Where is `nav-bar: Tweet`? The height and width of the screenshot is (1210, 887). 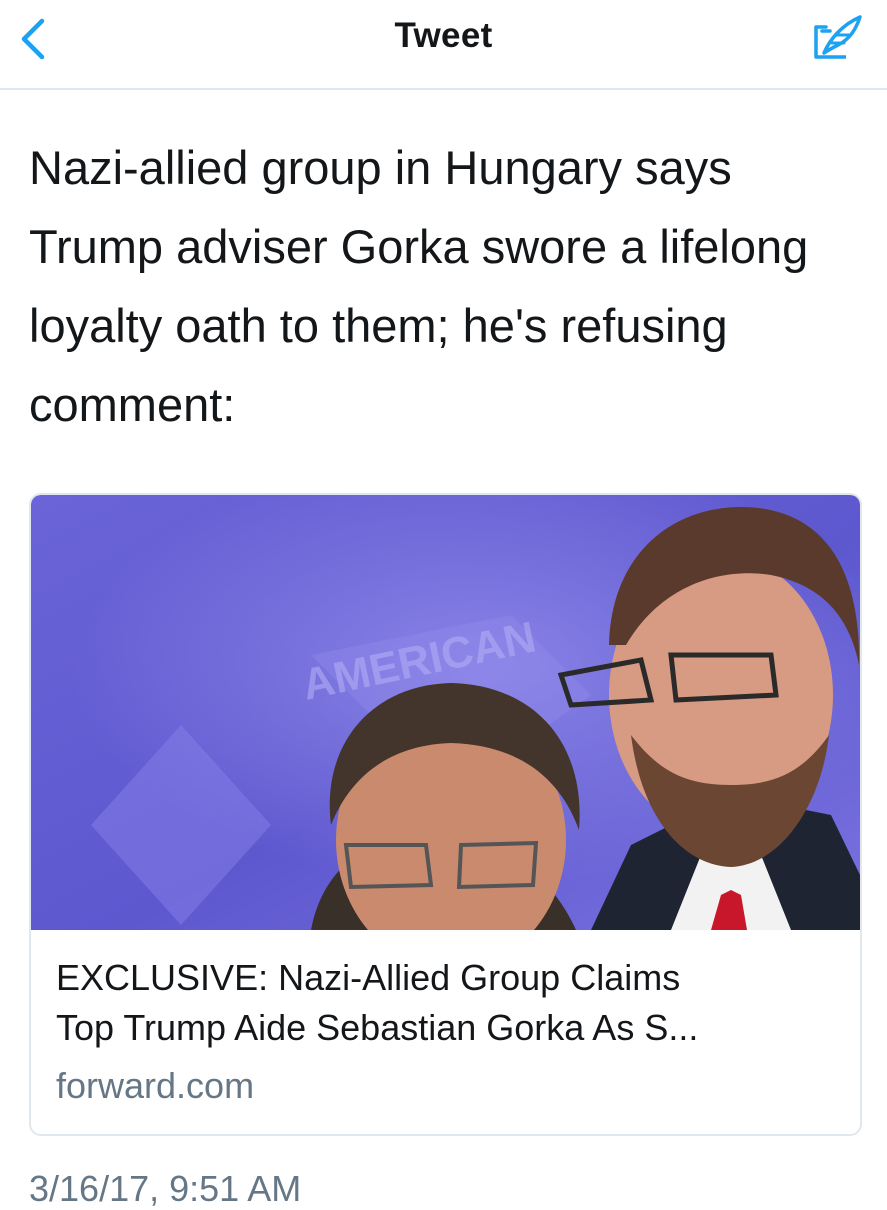
nav-bar: Tweet is located at coordinates (443, 45).